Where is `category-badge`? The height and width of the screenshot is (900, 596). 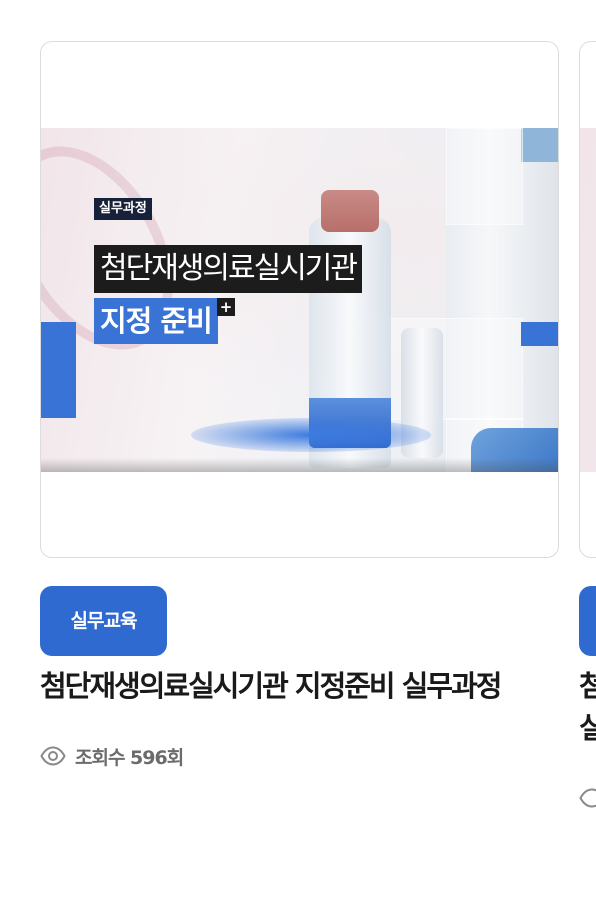
category-badge is located at coordinates (587, 621).